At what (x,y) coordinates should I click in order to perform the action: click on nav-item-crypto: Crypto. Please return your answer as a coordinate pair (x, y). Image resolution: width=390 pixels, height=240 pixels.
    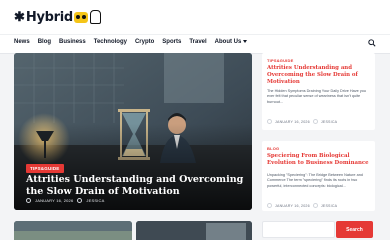
    Looking at the image, I should click on (144, 42).